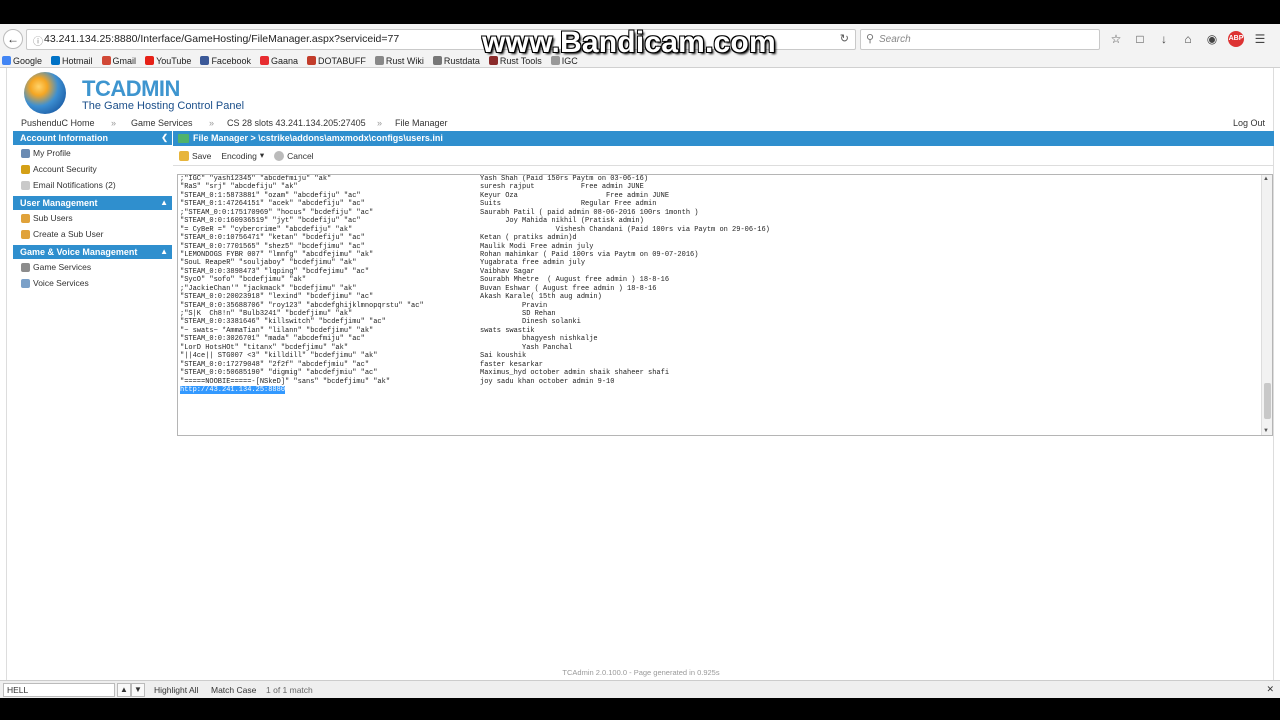  I want to click on sidebar-item-account-security: Account Security, so click(92, 169).